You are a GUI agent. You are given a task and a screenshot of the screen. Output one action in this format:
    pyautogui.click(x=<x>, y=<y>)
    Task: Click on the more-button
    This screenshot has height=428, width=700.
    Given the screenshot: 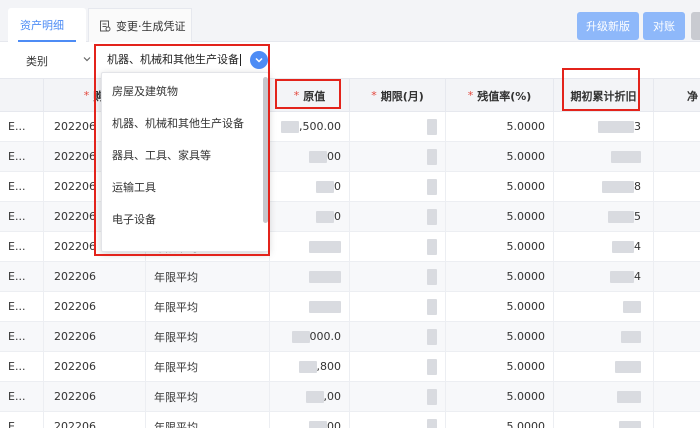 What is the action you would take?
    pyautogui.click(x=695, y=26)
    